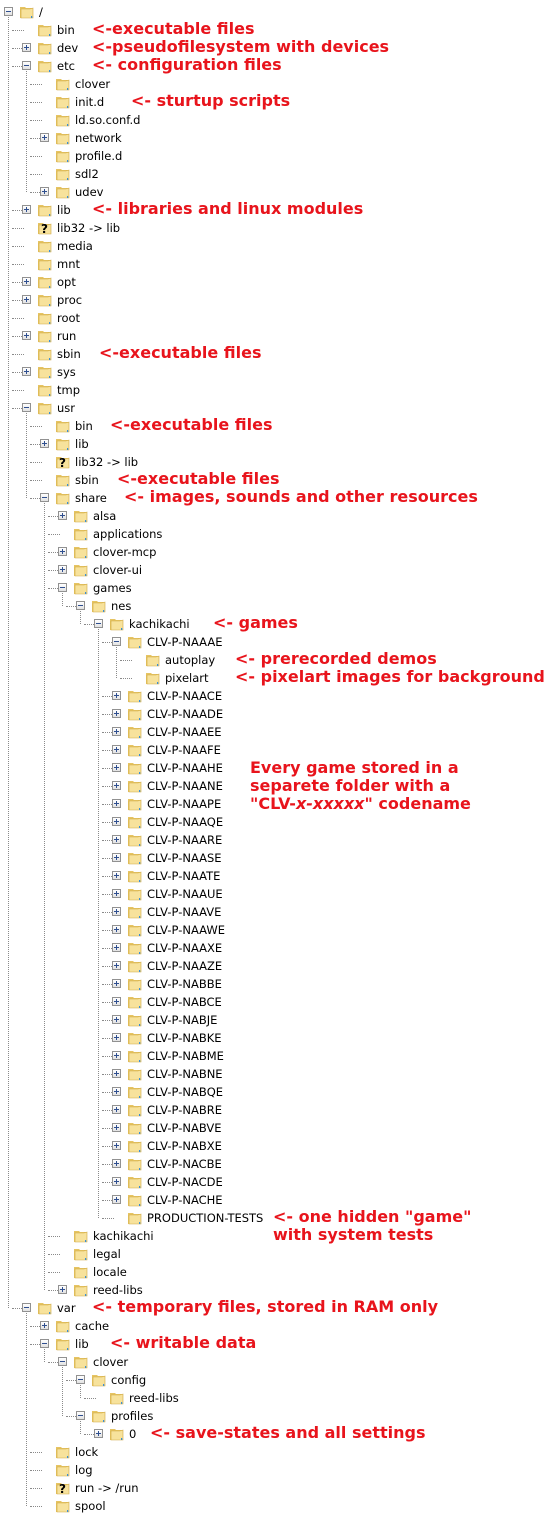 The height and width of the screenshot is (1518, 548). What do you see at coordinates (133, 1434) in the screenshot?
I see `tree-item-label: 0` at bounding box center [133, 1434].